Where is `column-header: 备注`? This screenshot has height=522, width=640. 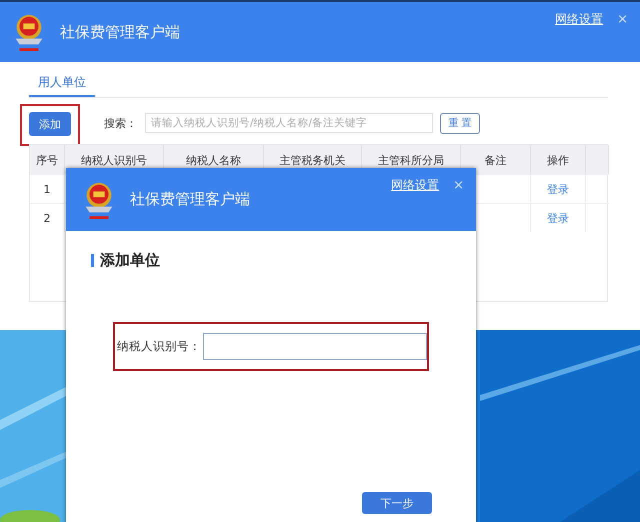
column-header: 备注 is located at coordinates (496, 160).